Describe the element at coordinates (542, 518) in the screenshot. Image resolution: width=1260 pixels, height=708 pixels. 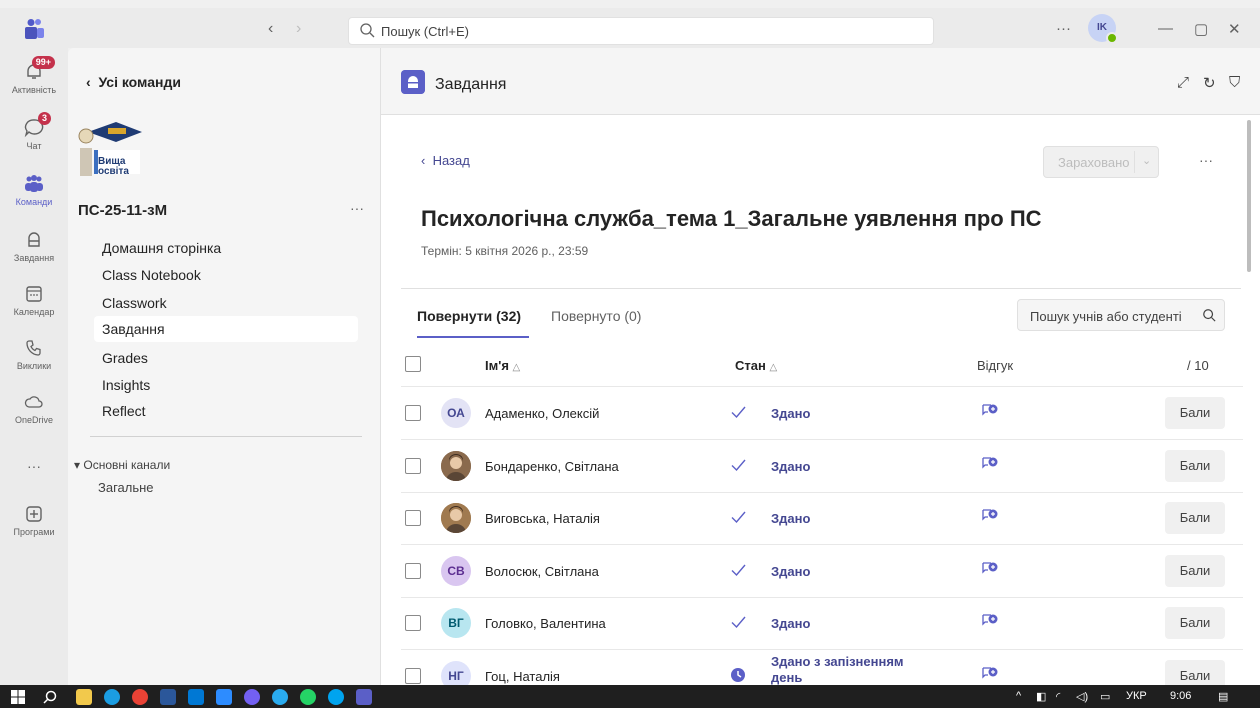
I see `student-name: Виговська, Наталія` at that location.